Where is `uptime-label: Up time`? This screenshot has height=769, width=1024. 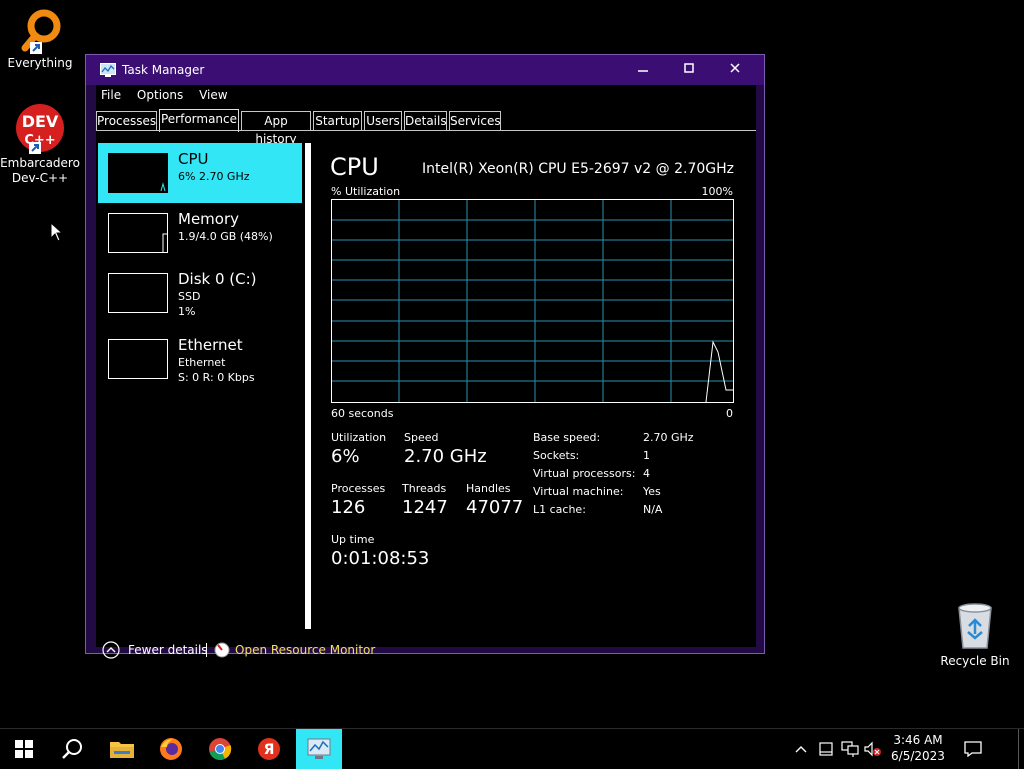 uptime-label: Up time is located at coordinates (353, 539).